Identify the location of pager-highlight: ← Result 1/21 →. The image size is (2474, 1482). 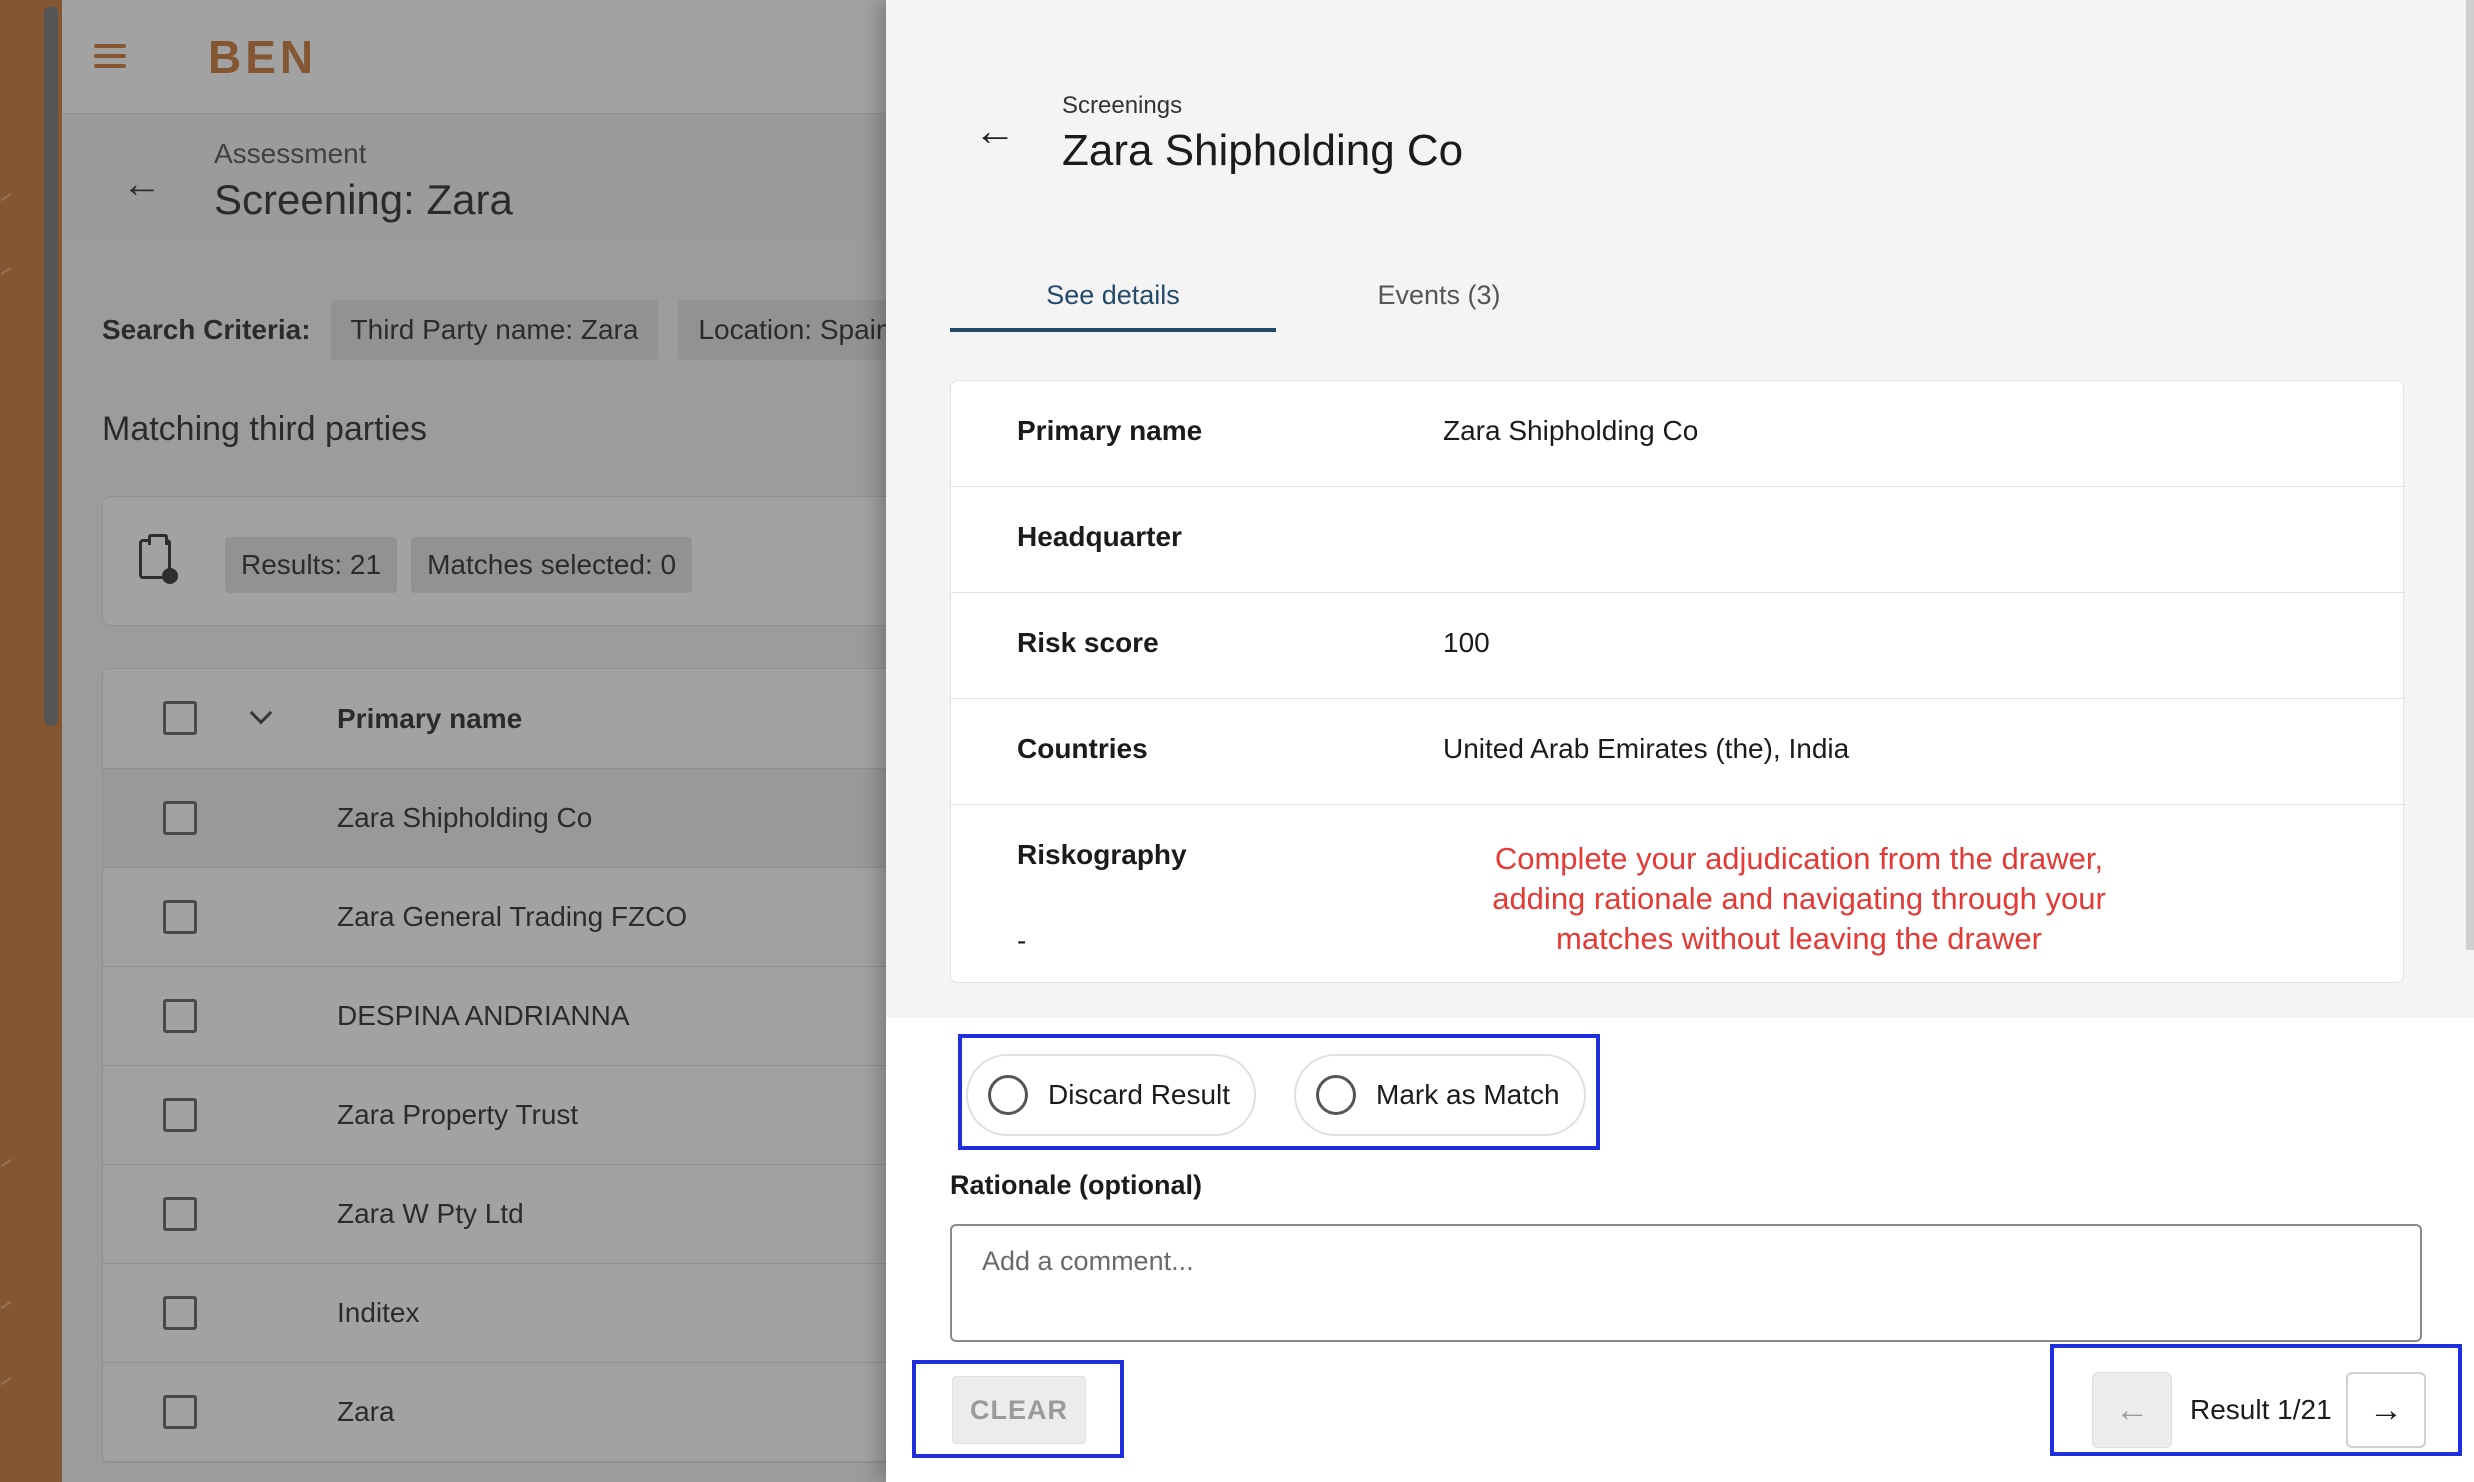
(2256, 1400).